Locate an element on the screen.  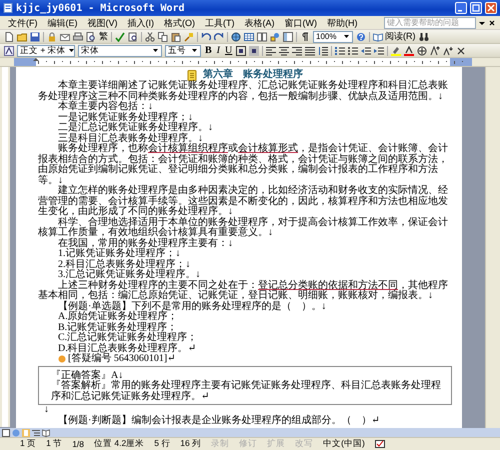
justify-icon is located at coordinates (310, 51).